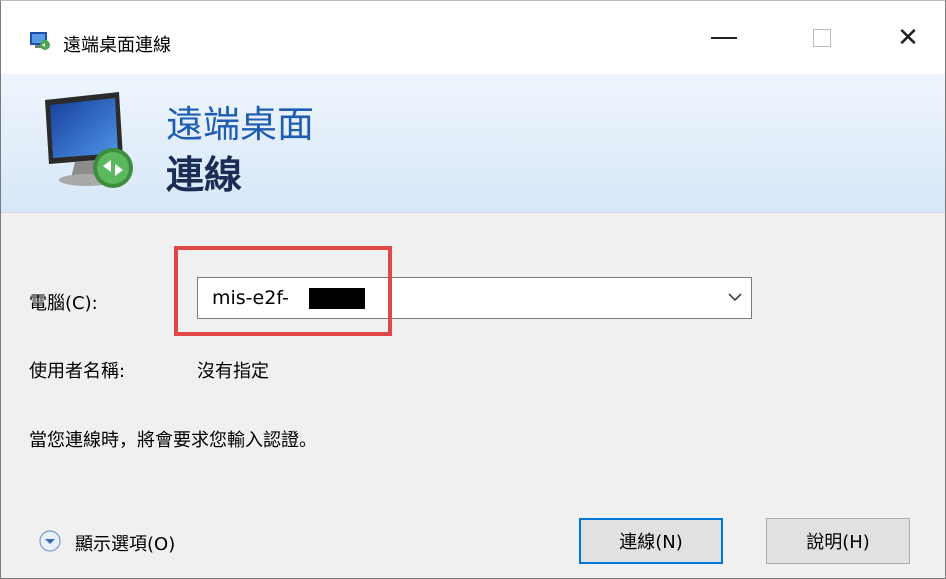 The image size is (946, 579). I want to click on username-value: 沒有指定, so click(233, 371).